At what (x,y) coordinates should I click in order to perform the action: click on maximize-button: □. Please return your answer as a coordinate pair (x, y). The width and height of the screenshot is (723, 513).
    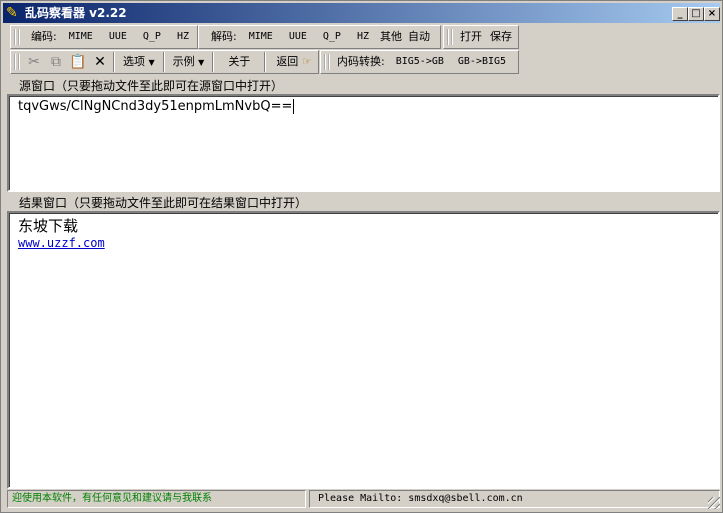
    Looking at the image, I should click on (696, 14).